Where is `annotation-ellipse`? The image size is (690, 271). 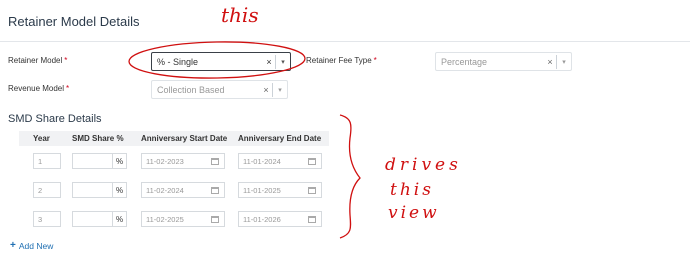
annotation-ellipse is located at coordinates (217, 60).